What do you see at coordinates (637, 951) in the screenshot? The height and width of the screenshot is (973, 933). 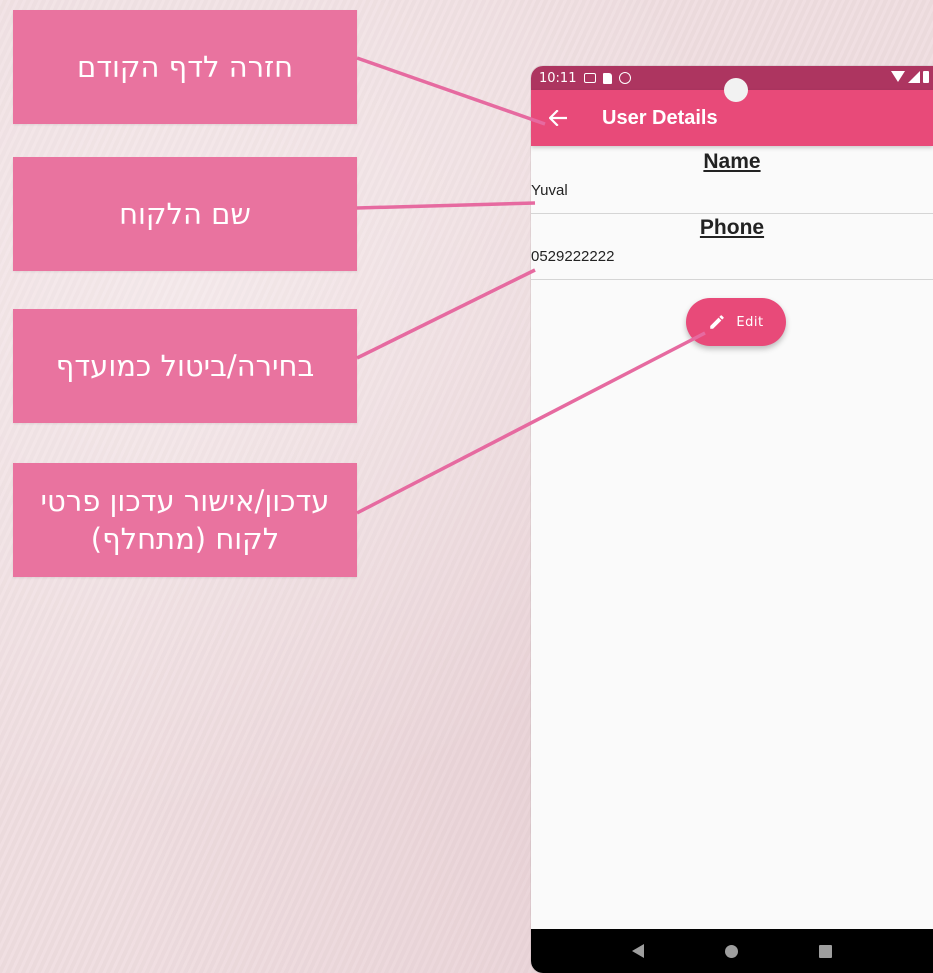 I see `nav-back-icon` at bounding box center [637, 951].